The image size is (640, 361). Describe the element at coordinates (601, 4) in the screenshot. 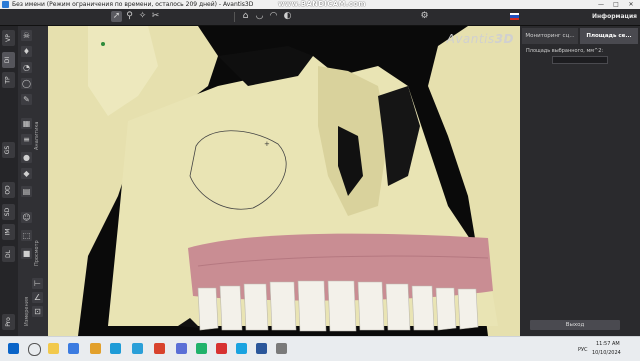

I see `minimize-button: —` at that location.